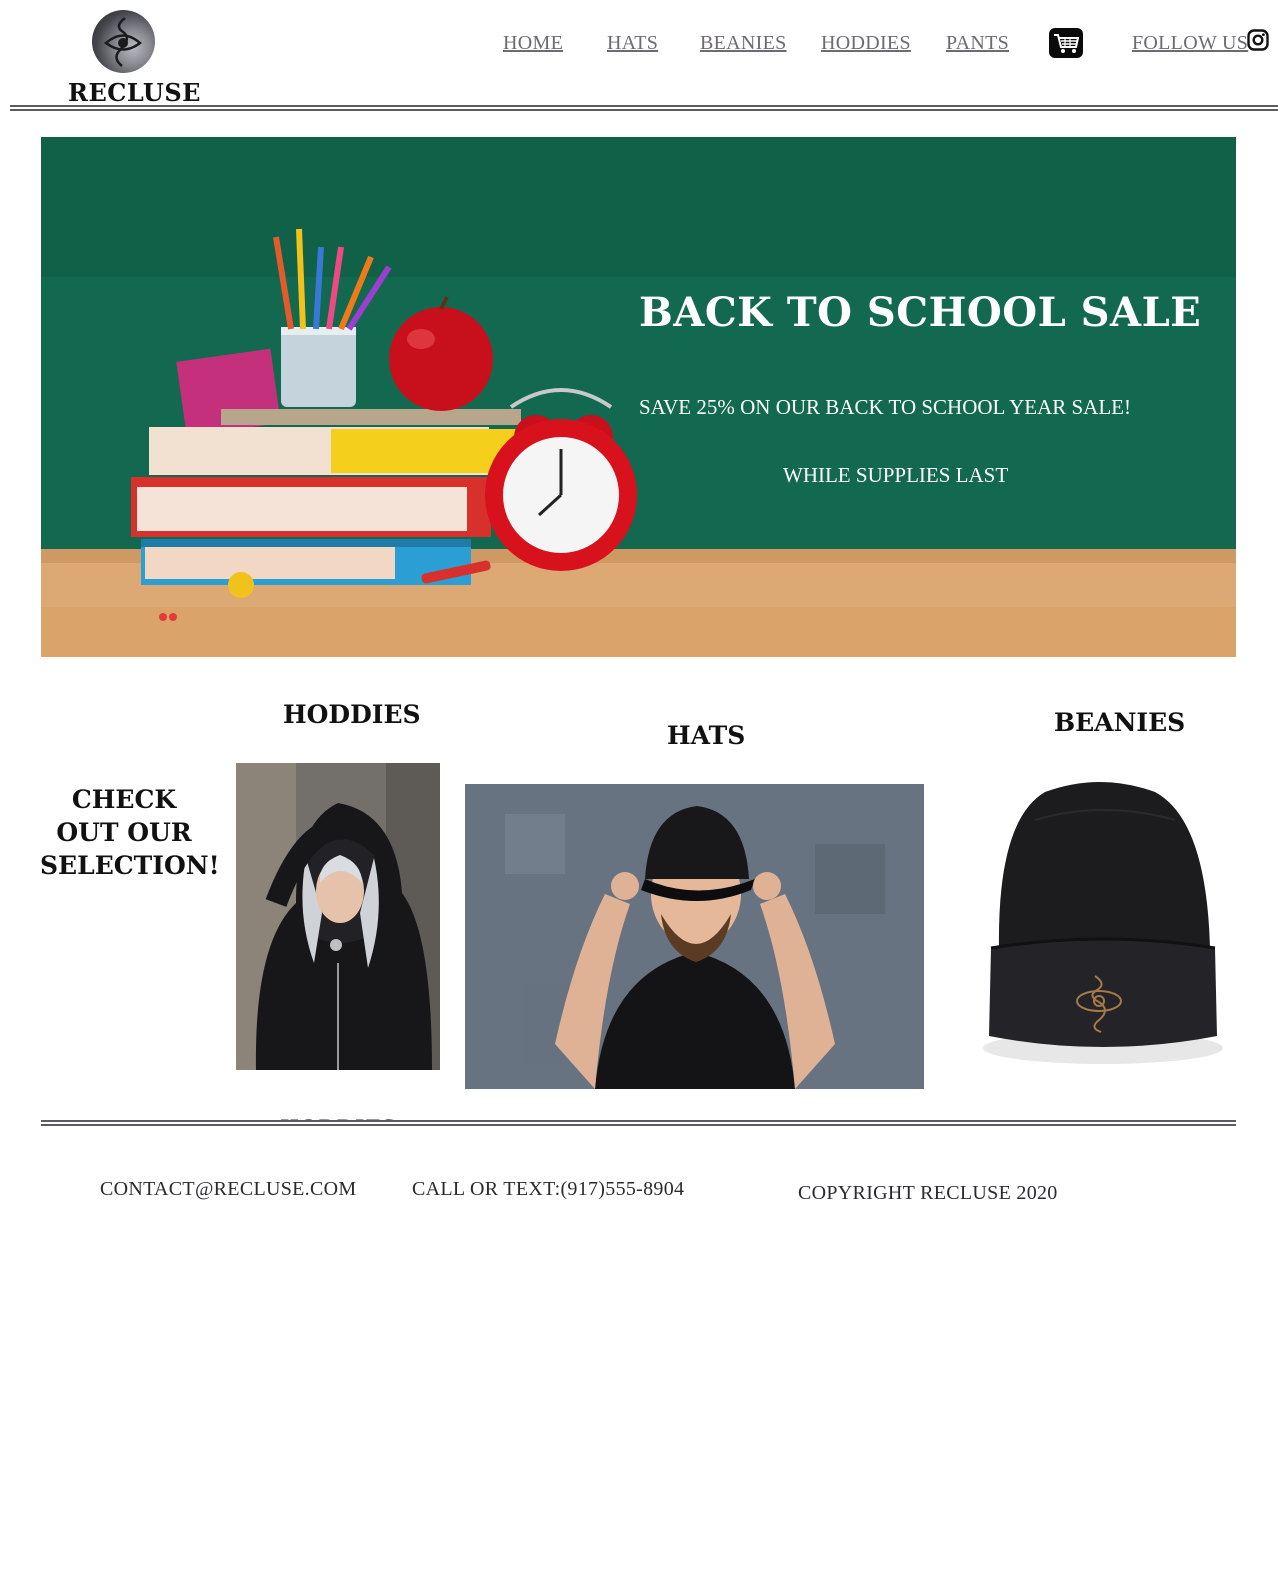  Describe the element at coordinates (548, 1189) in the screenshot. I see `footer-phone: CALL OR TEXT:(917)555-8904` at that location.